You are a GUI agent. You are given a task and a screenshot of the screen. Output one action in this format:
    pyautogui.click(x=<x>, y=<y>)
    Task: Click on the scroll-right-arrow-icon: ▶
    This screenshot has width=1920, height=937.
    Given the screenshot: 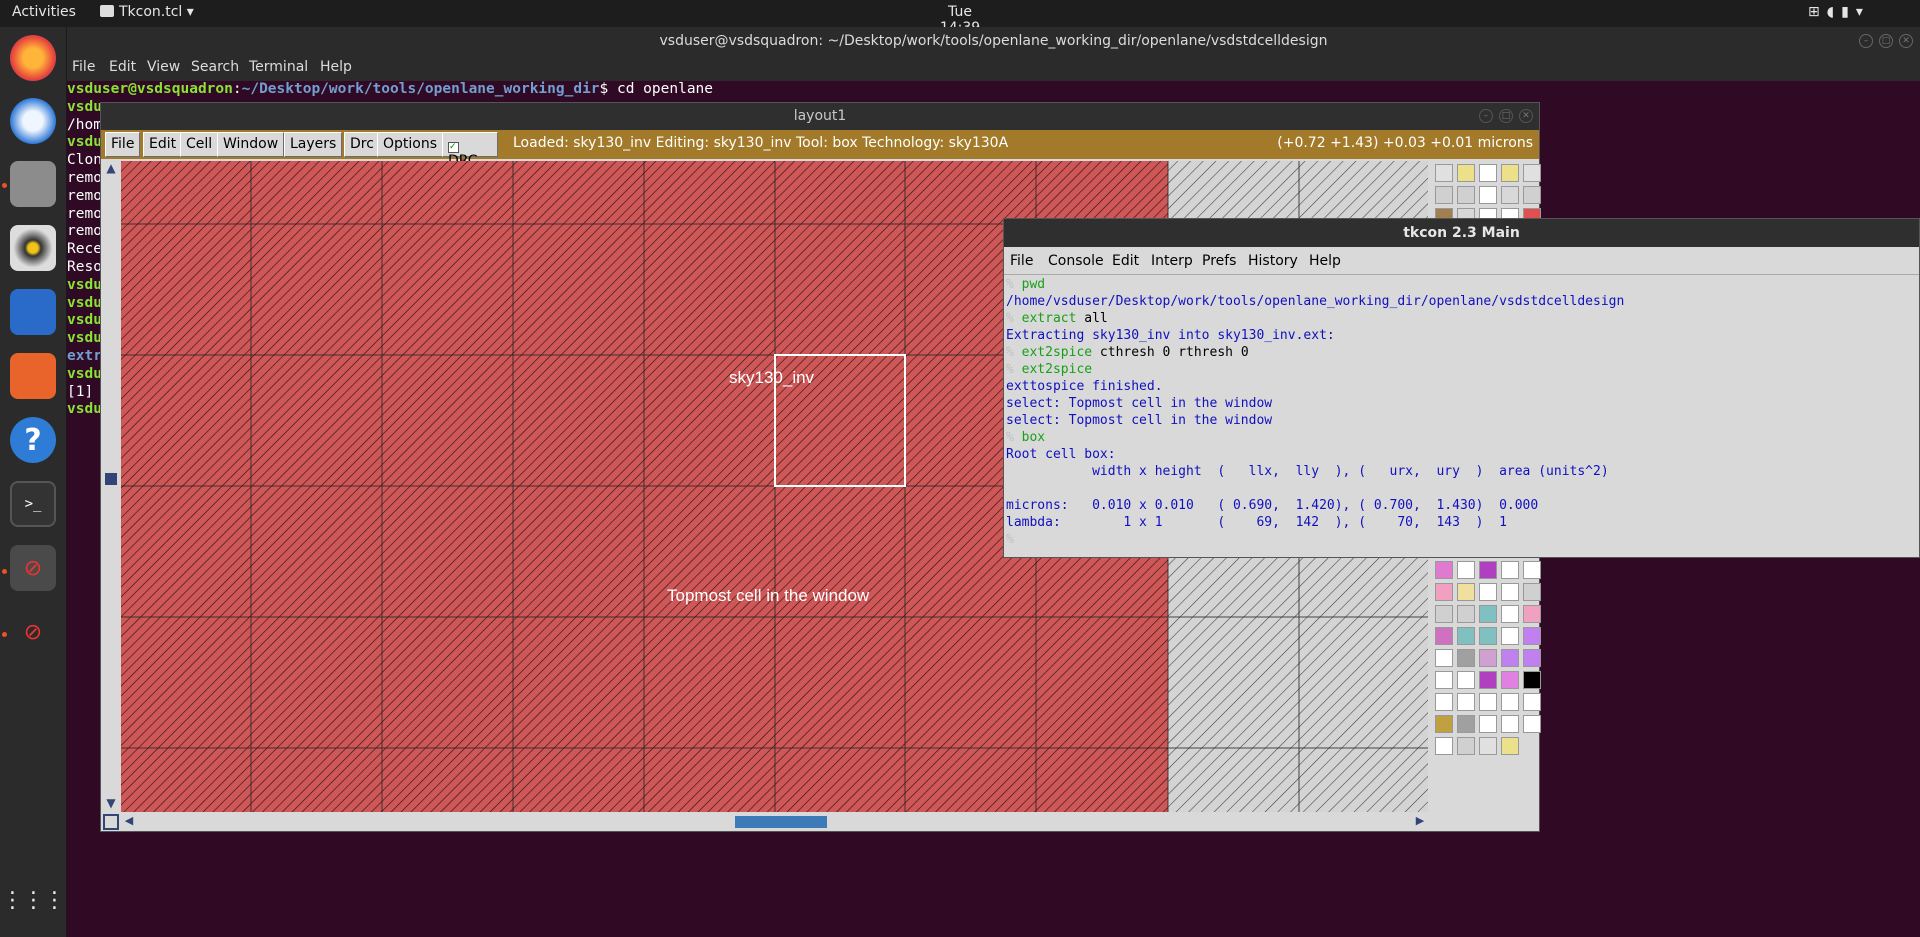 What is the action you would take?
    pyautogui.click(x=1420, y=822)
    